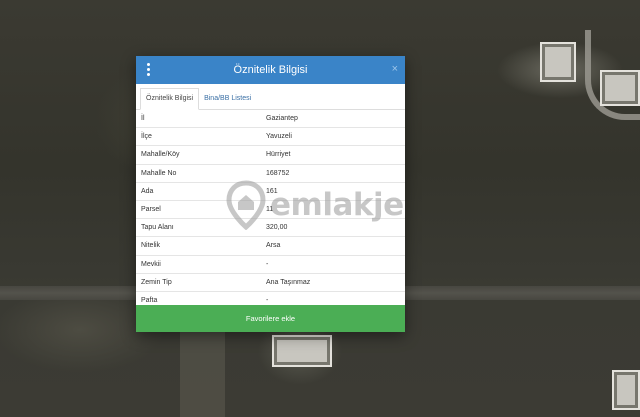 This screenshot has height=417, width=640. I want to click on row-label: Tapu Alanı, so click(157, 228).